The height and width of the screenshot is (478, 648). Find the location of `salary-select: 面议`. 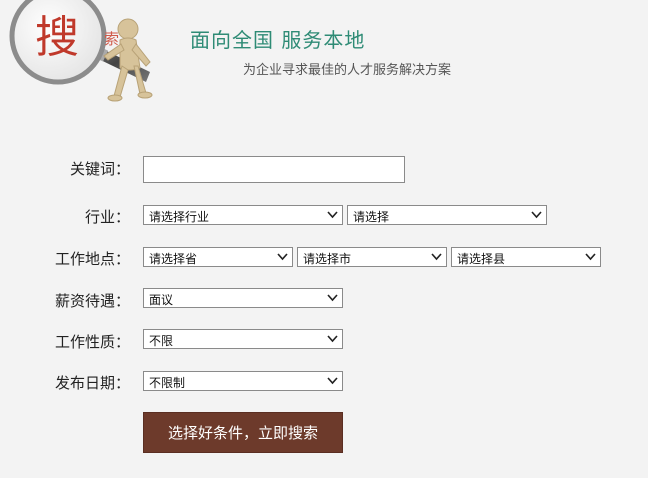

salary-select: 面议 is located at coordinates (243, 298).